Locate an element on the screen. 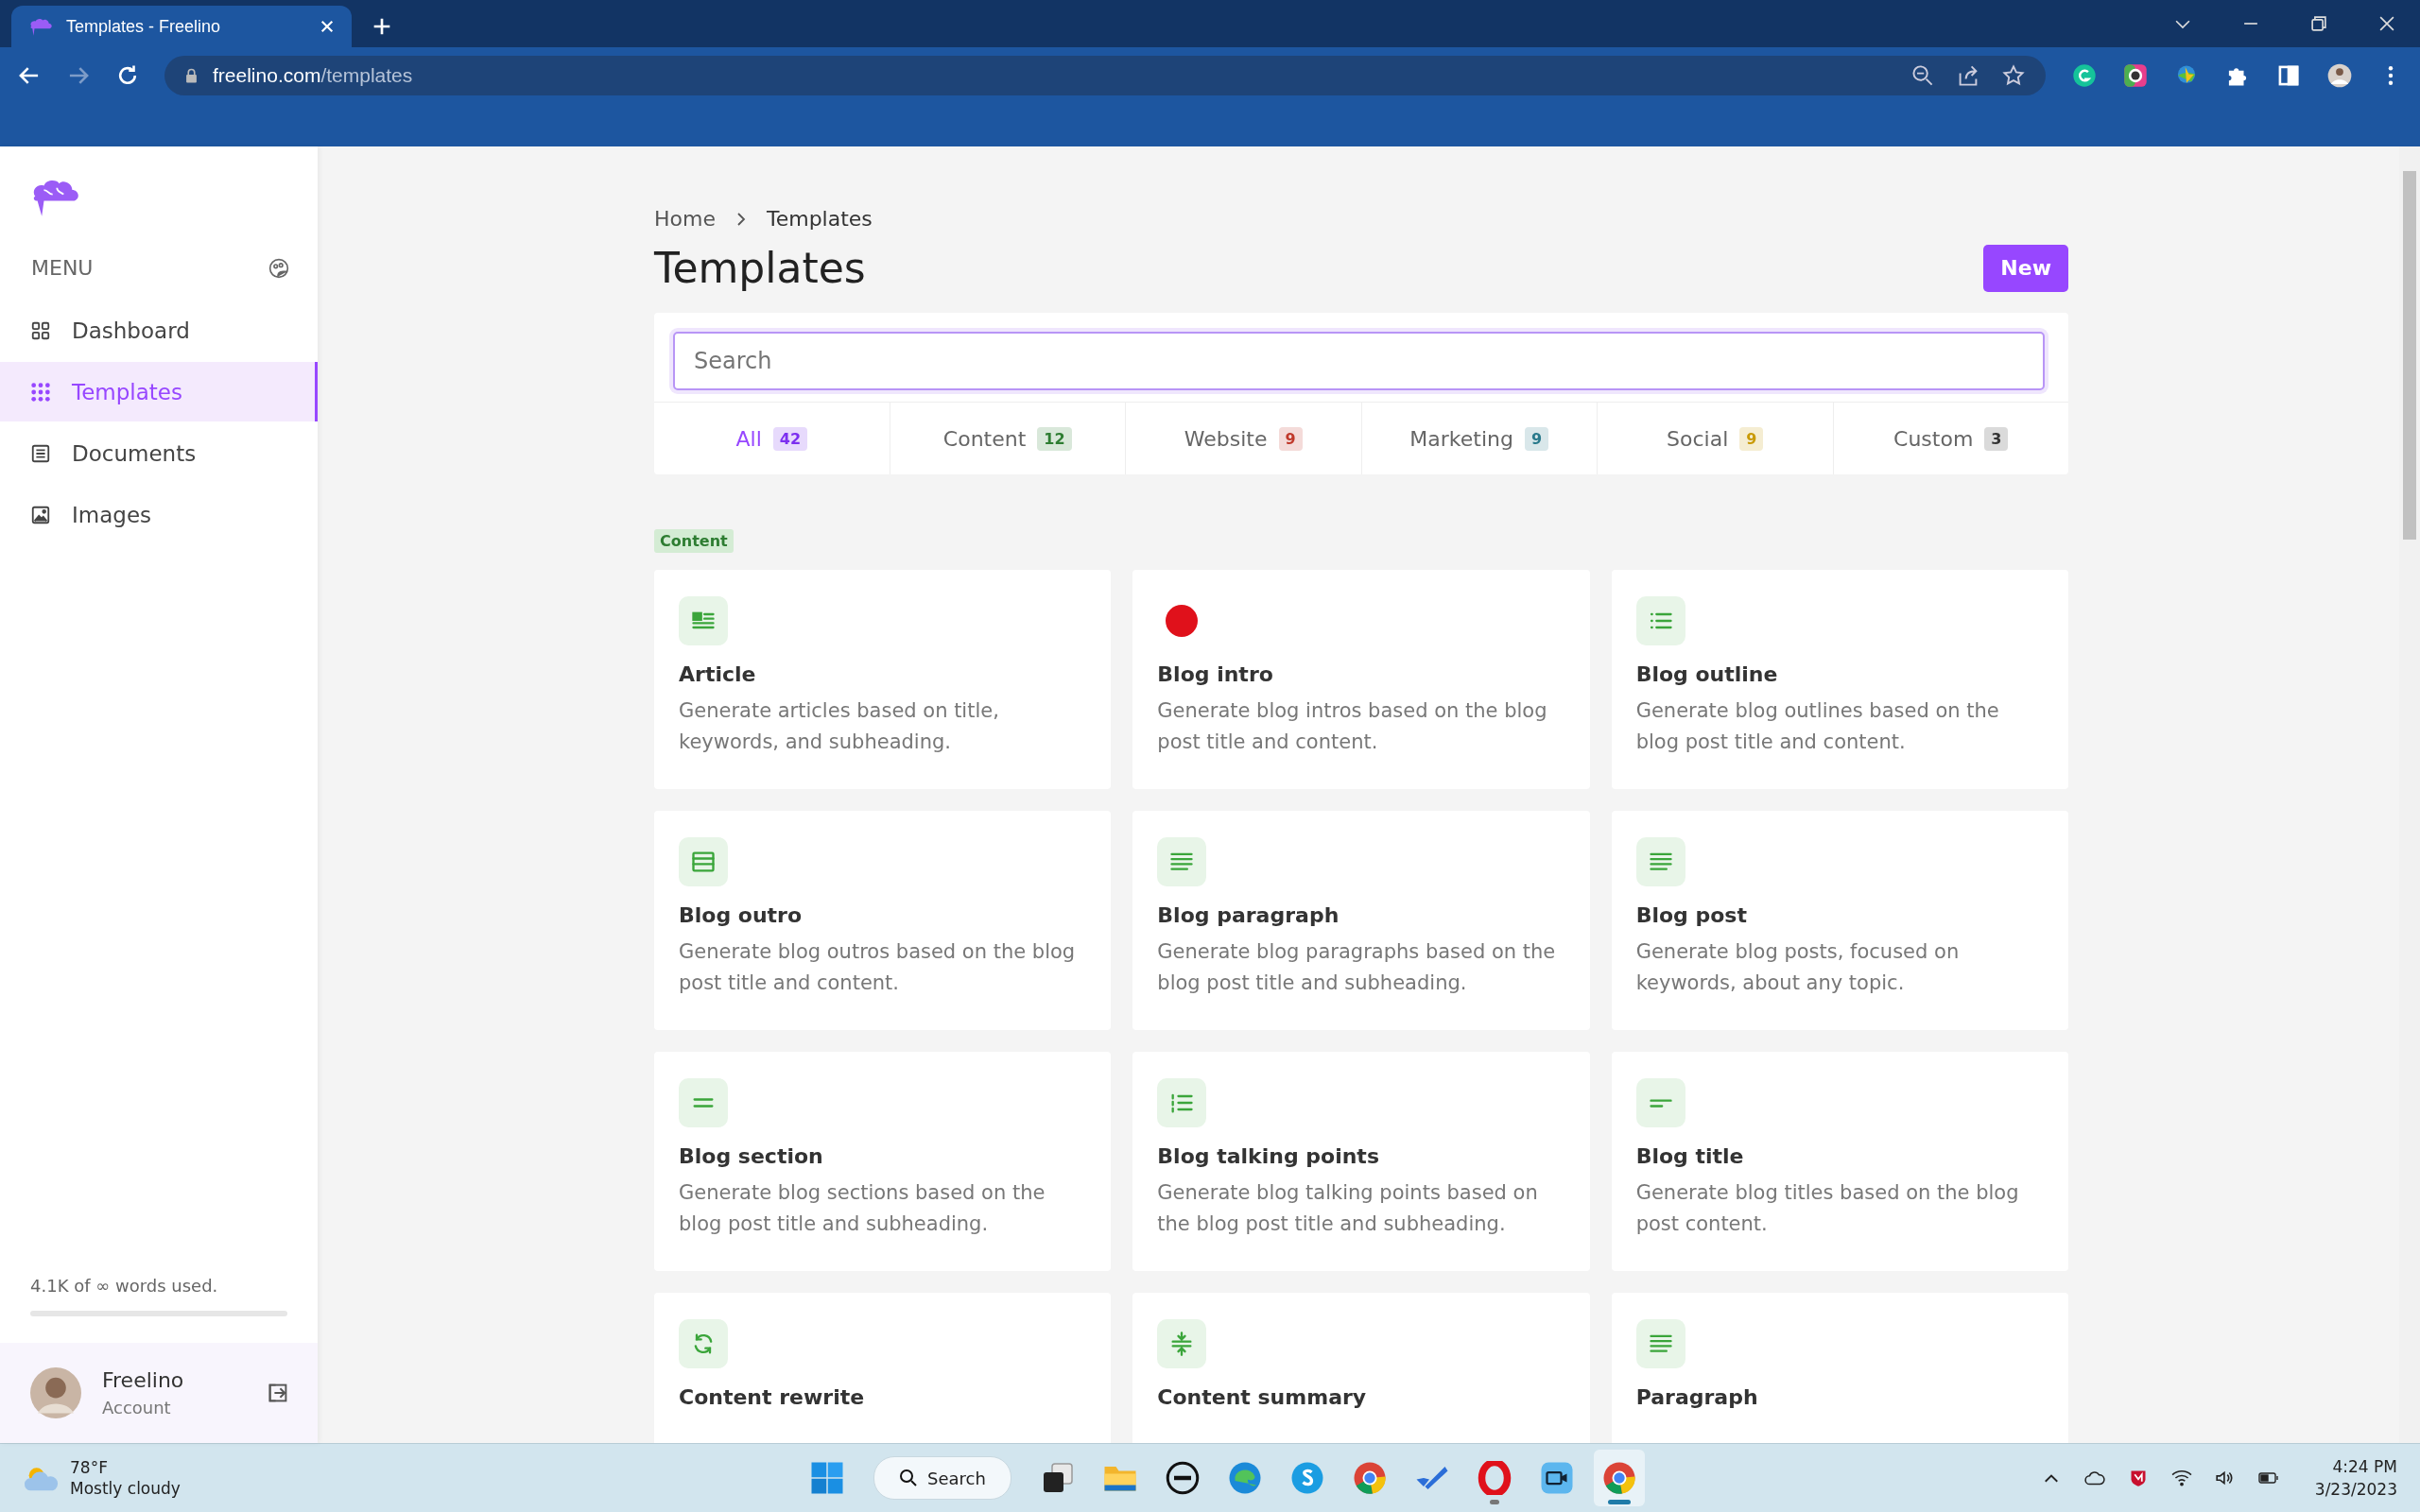 This screenshot has width=2420, height=1512. template-card: Content summary is located at coordinates (1361, 1368).